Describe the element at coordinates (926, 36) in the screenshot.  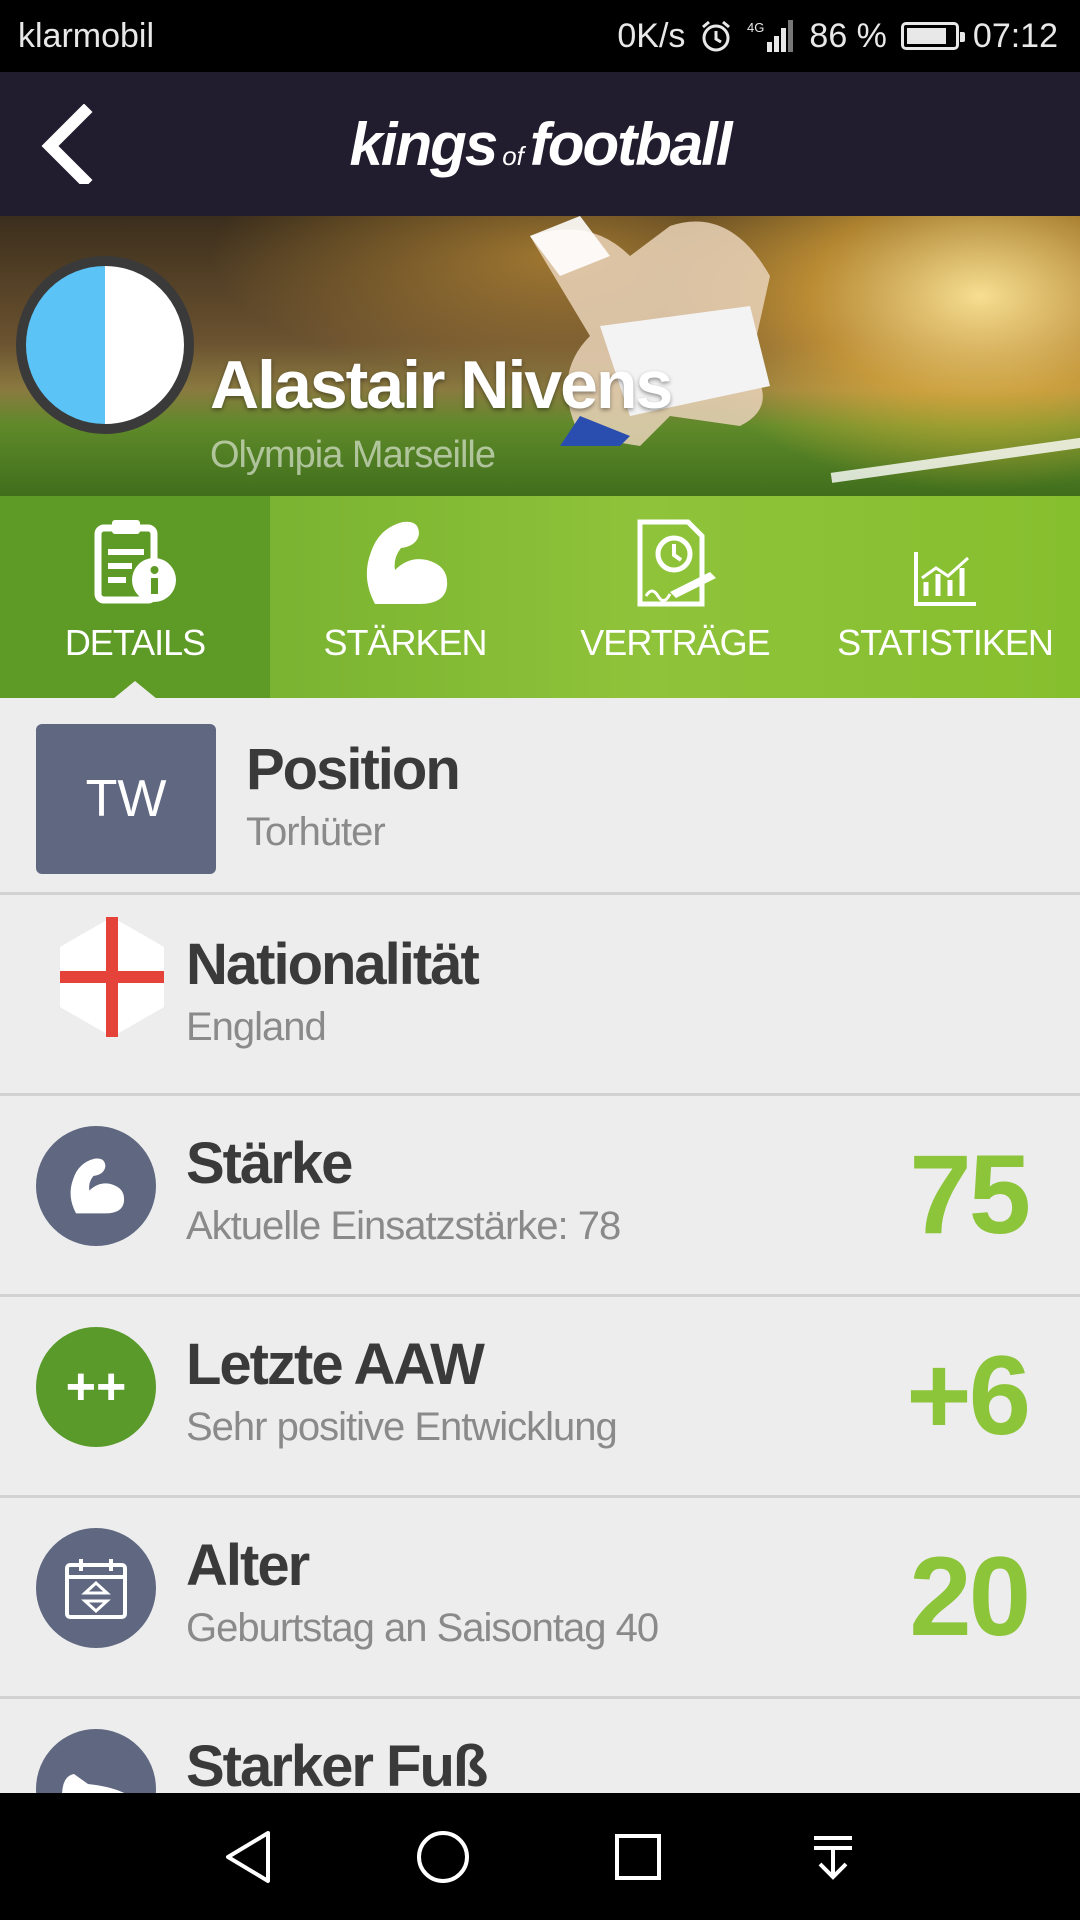
I see `battery-level-fill` at that location.